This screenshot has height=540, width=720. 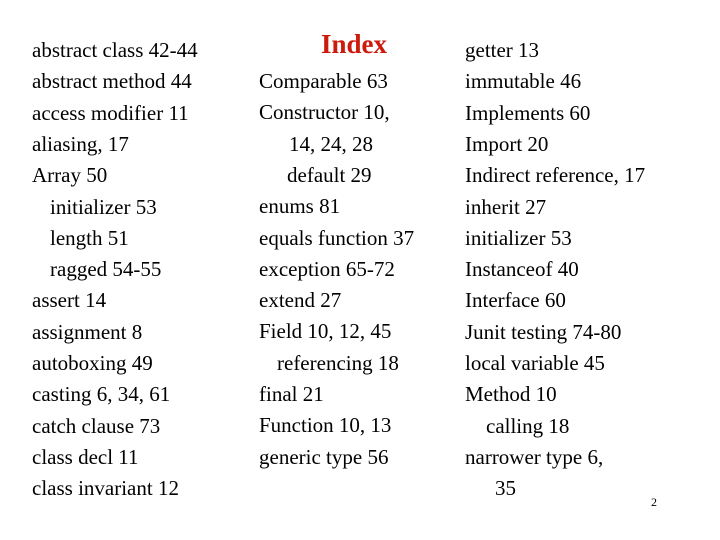 I want to click on index-entry: access modifier 11, so click(x=110, y=112).